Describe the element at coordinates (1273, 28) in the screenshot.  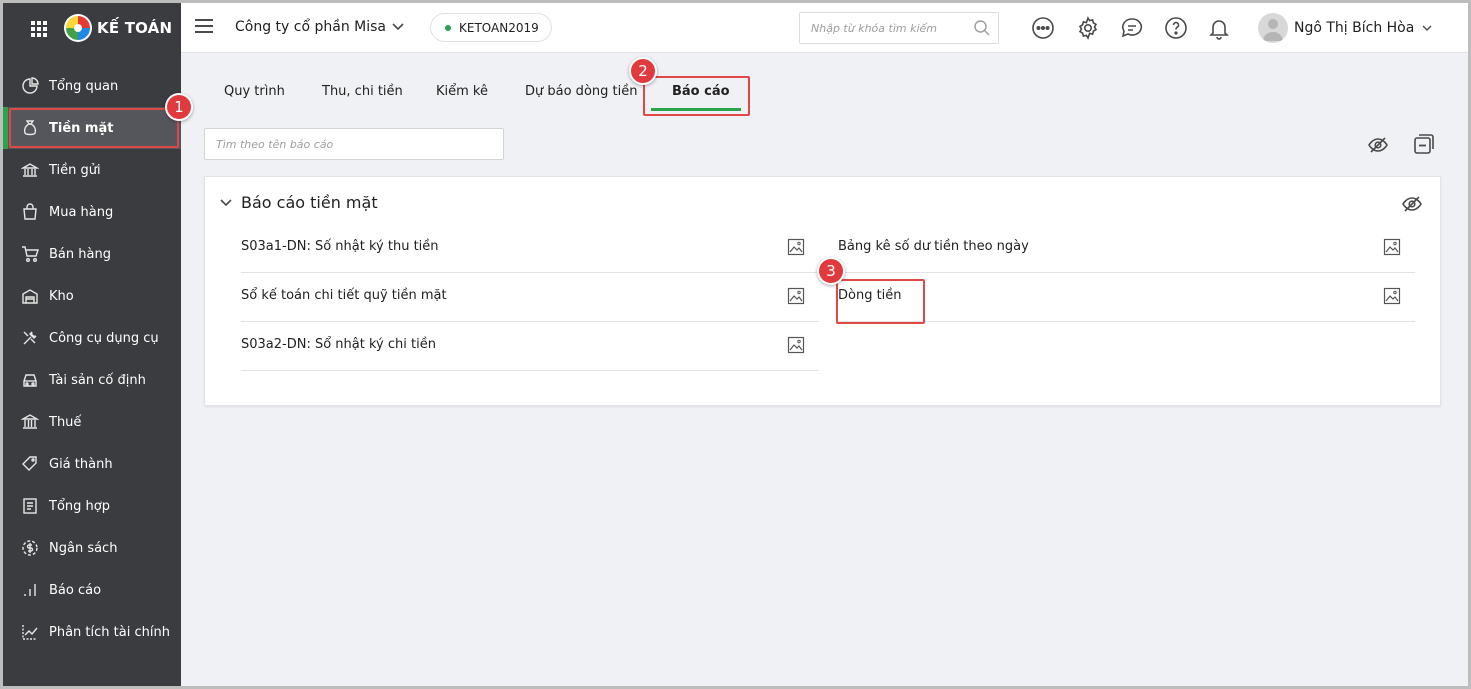
I see `avatar` at that location.